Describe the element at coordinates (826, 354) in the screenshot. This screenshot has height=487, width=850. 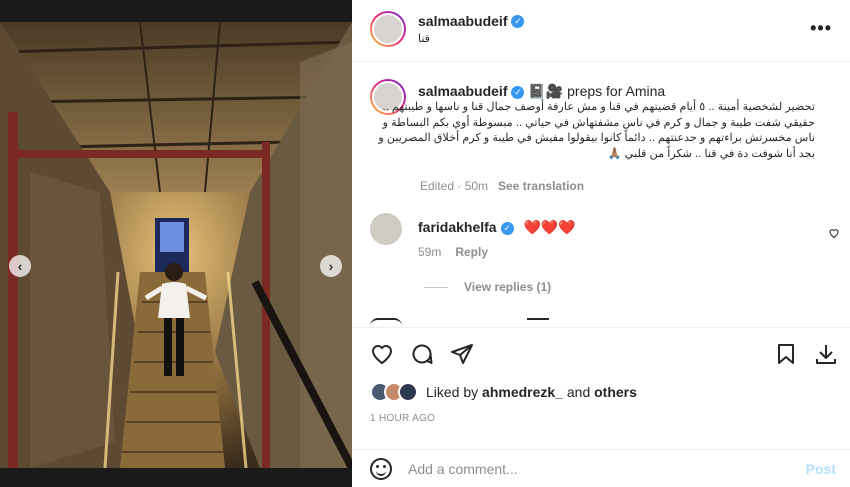
I see `download-icon` at that location.